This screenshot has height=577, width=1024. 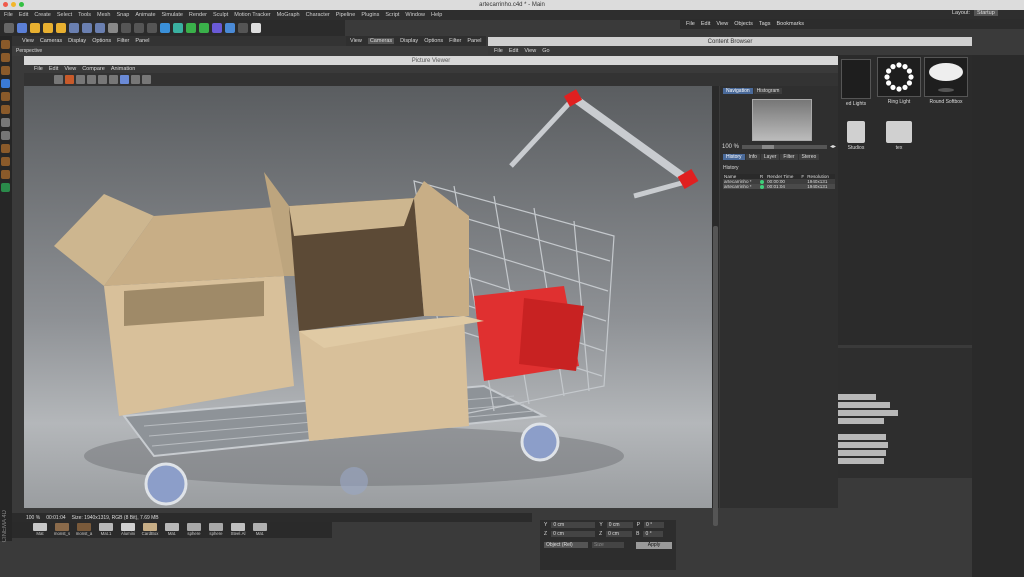 What do you see at coordinates (21, 4) in the screenshot?
I see `zoom-window-button` at bounding box center [21, 4].